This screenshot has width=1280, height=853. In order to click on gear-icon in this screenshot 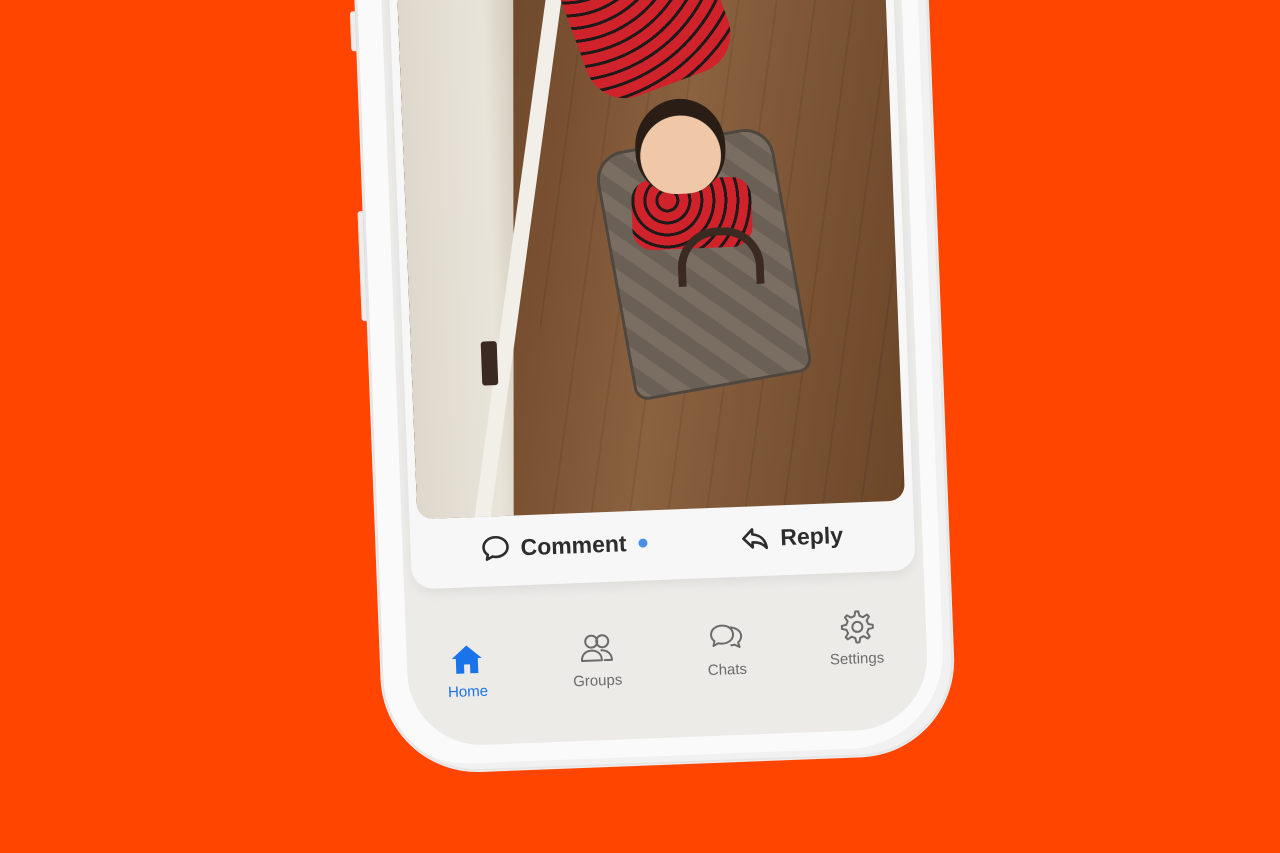, I will do `click(857, 627)`.